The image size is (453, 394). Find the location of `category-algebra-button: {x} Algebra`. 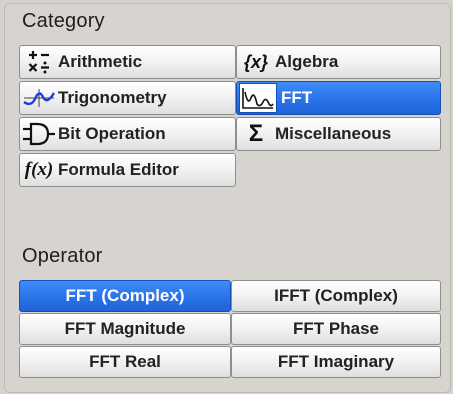

category-algebra-button: {x} Algebra is located at coordinates (338, 62).